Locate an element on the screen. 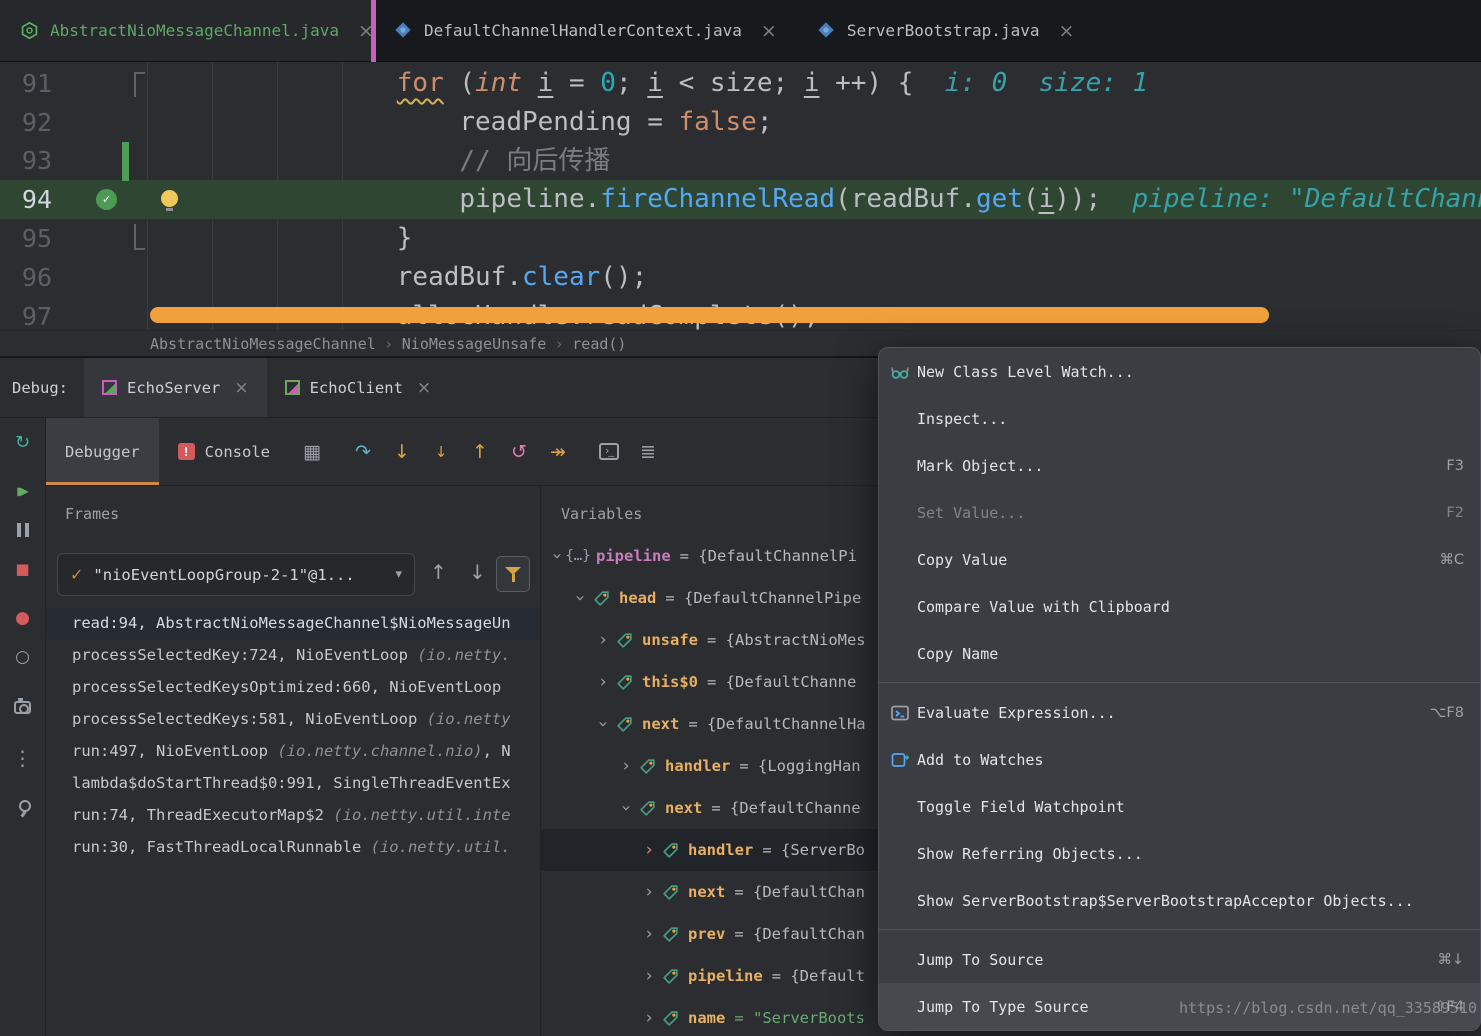 The image size is (1481, 1036). editor-tab: ServerBootstrap.java × is located at coordinates (946, 30).